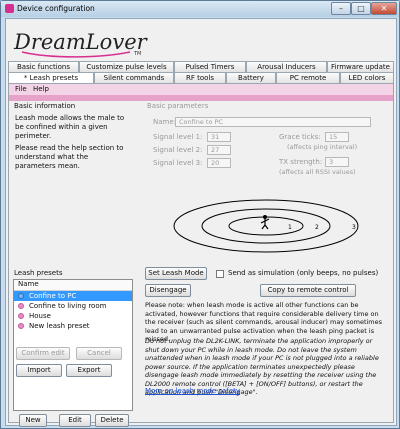 The height and width of the screenshot is (429, 400). I want to click on list-item: Confine to PC, so click(73, 296).